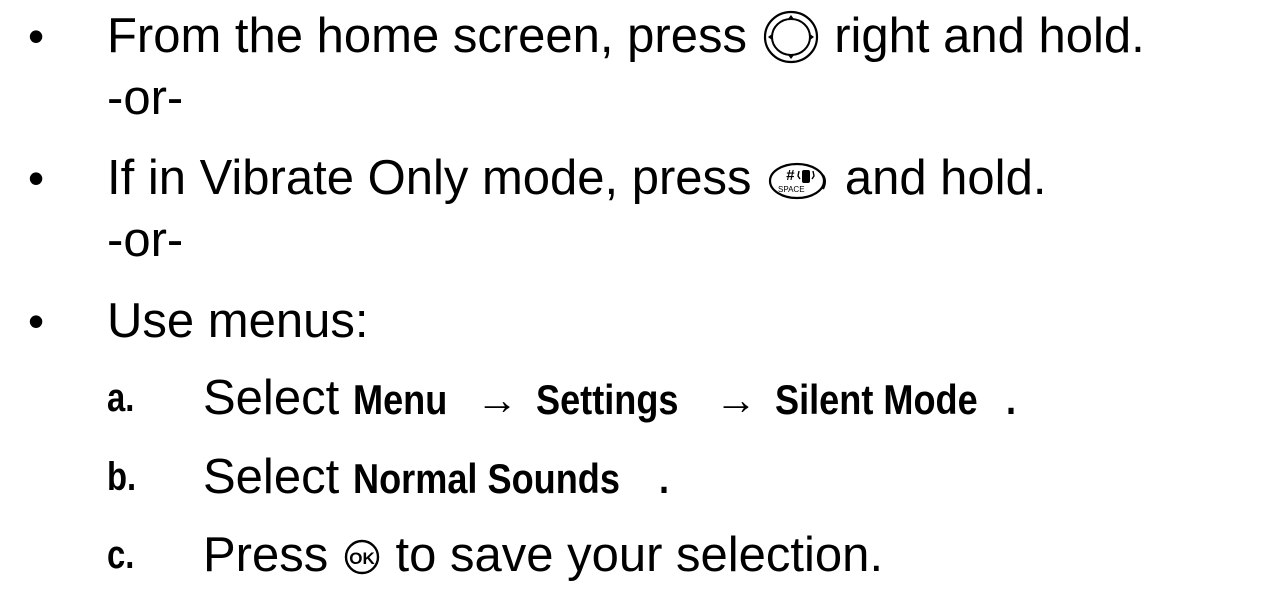 The height and width of the screenshot is (593, 1268). Describe the element at coordinates (238, 321) in the screenshot. I see `instruction-text: Use menus:` at that location.